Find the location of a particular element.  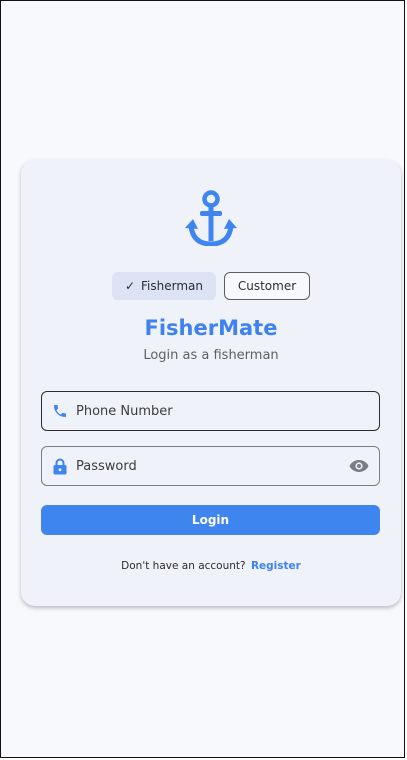

fisherman-role-button: ✓ Fisherman is located at coordinates (164, 286).